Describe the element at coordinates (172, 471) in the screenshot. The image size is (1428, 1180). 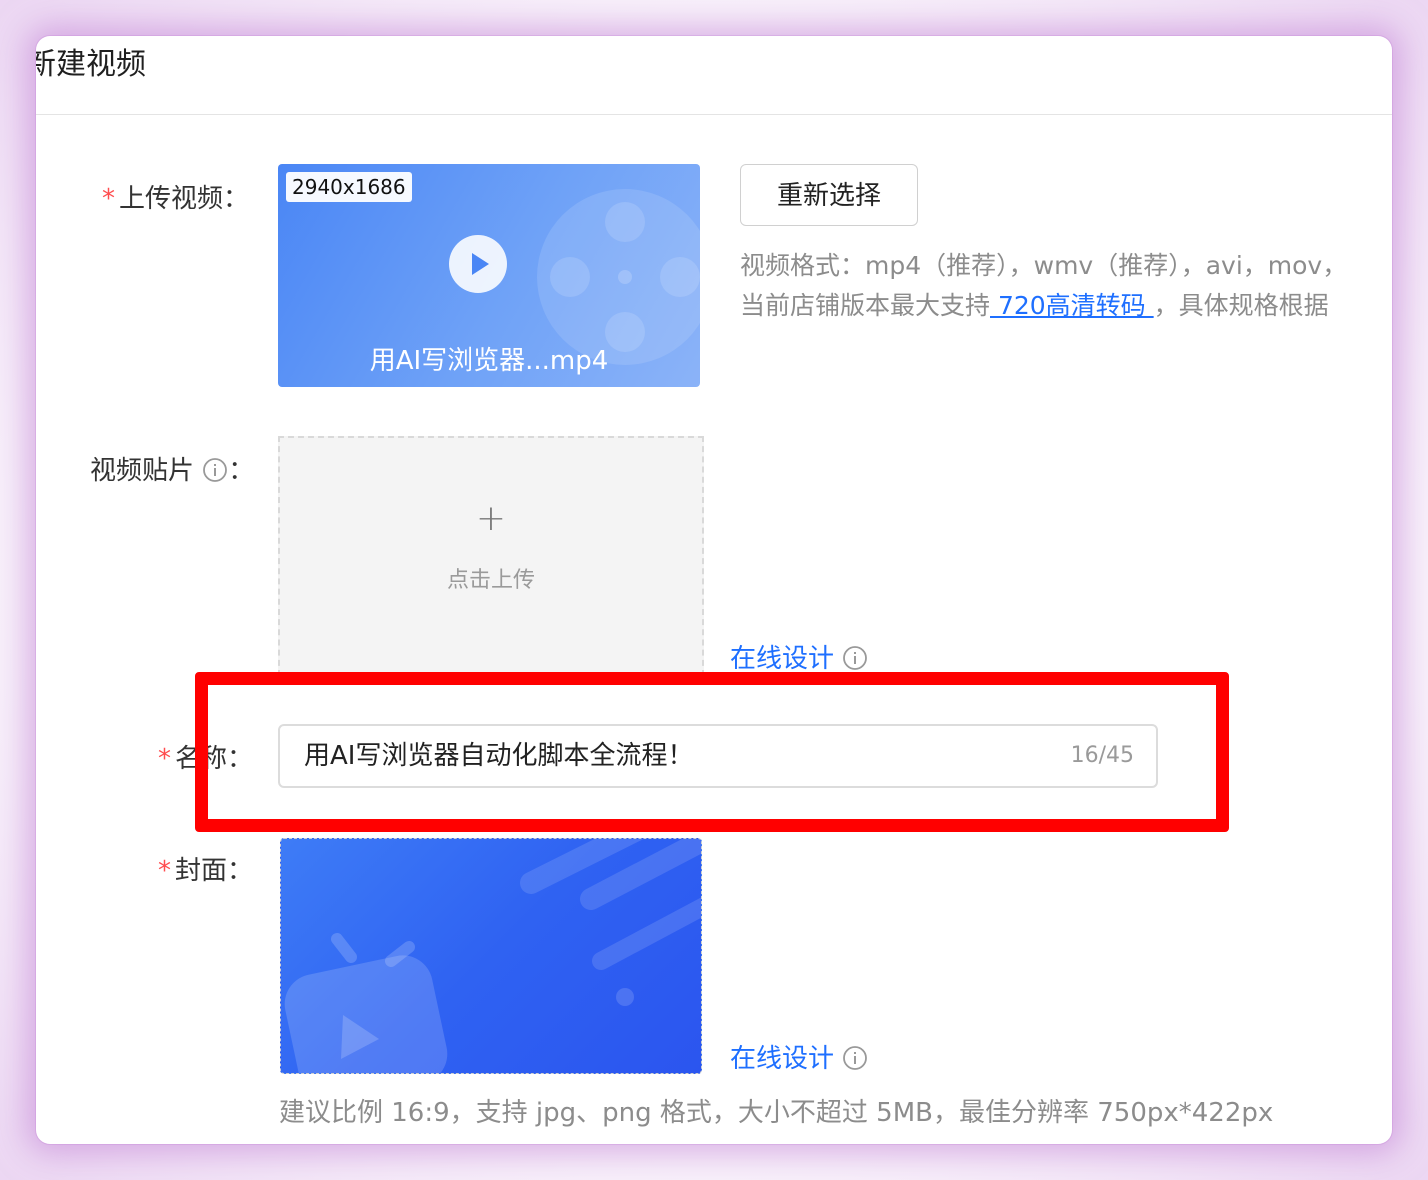
I see `video-sticker-label: 视频贴片 ：` at that location.